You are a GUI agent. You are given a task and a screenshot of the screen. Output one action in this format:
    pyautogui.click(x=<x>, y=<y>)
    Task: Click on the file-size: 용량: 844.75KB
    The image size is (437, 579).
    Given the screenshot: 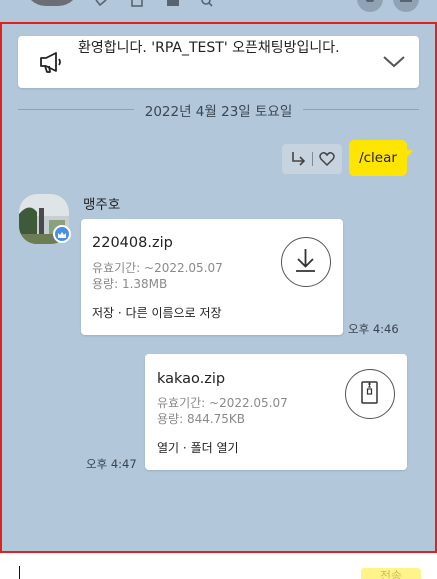 What is the action you would take?
    pyautogui.click(x=201, y=419)
    